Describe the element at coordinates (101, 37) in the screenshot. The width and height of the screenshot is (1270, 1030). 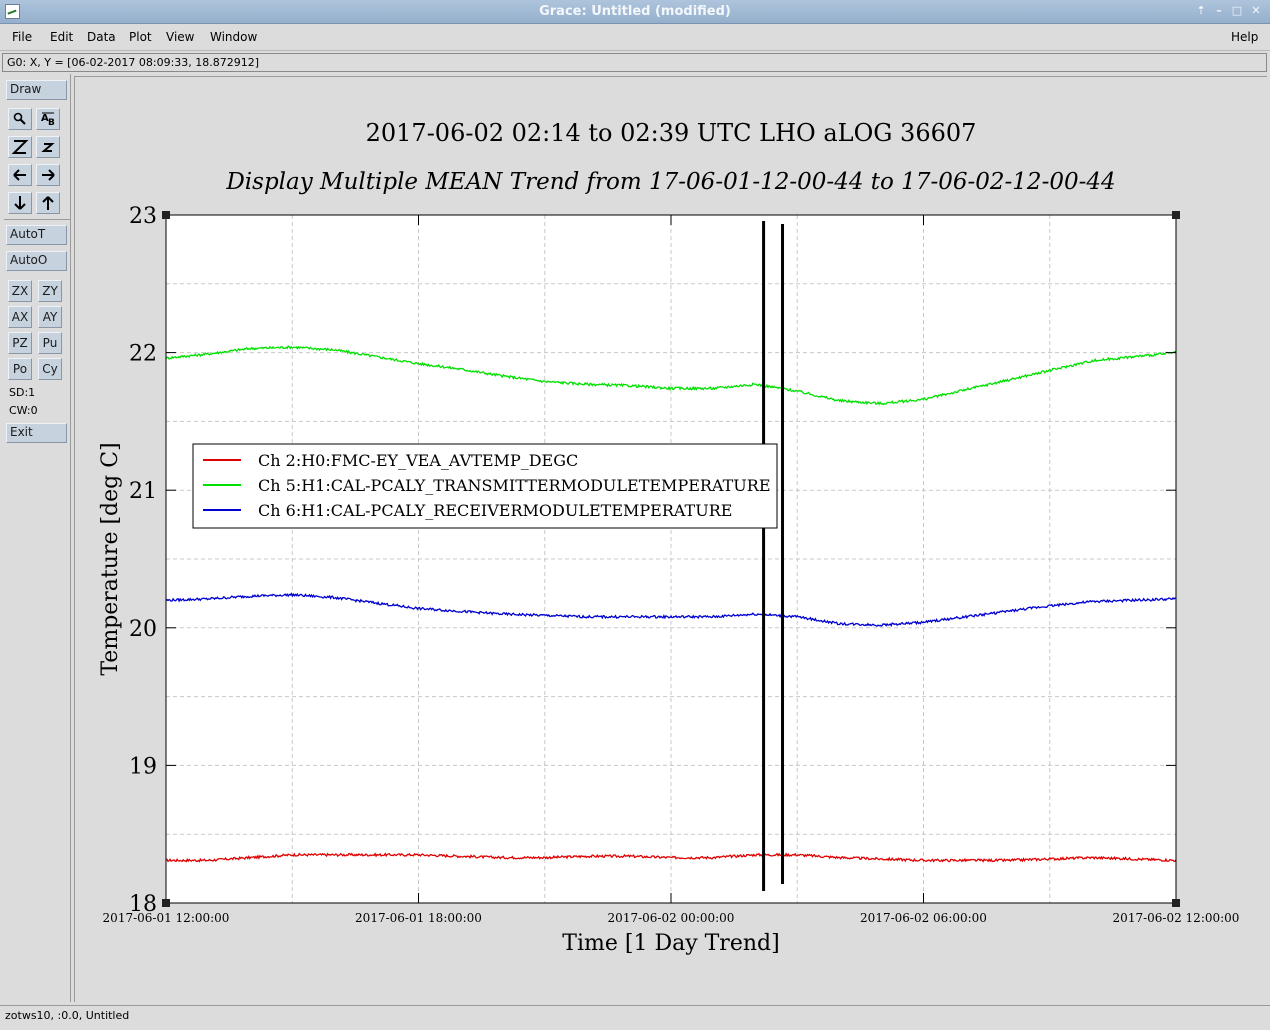
I see `menu-data: Data` at that location.